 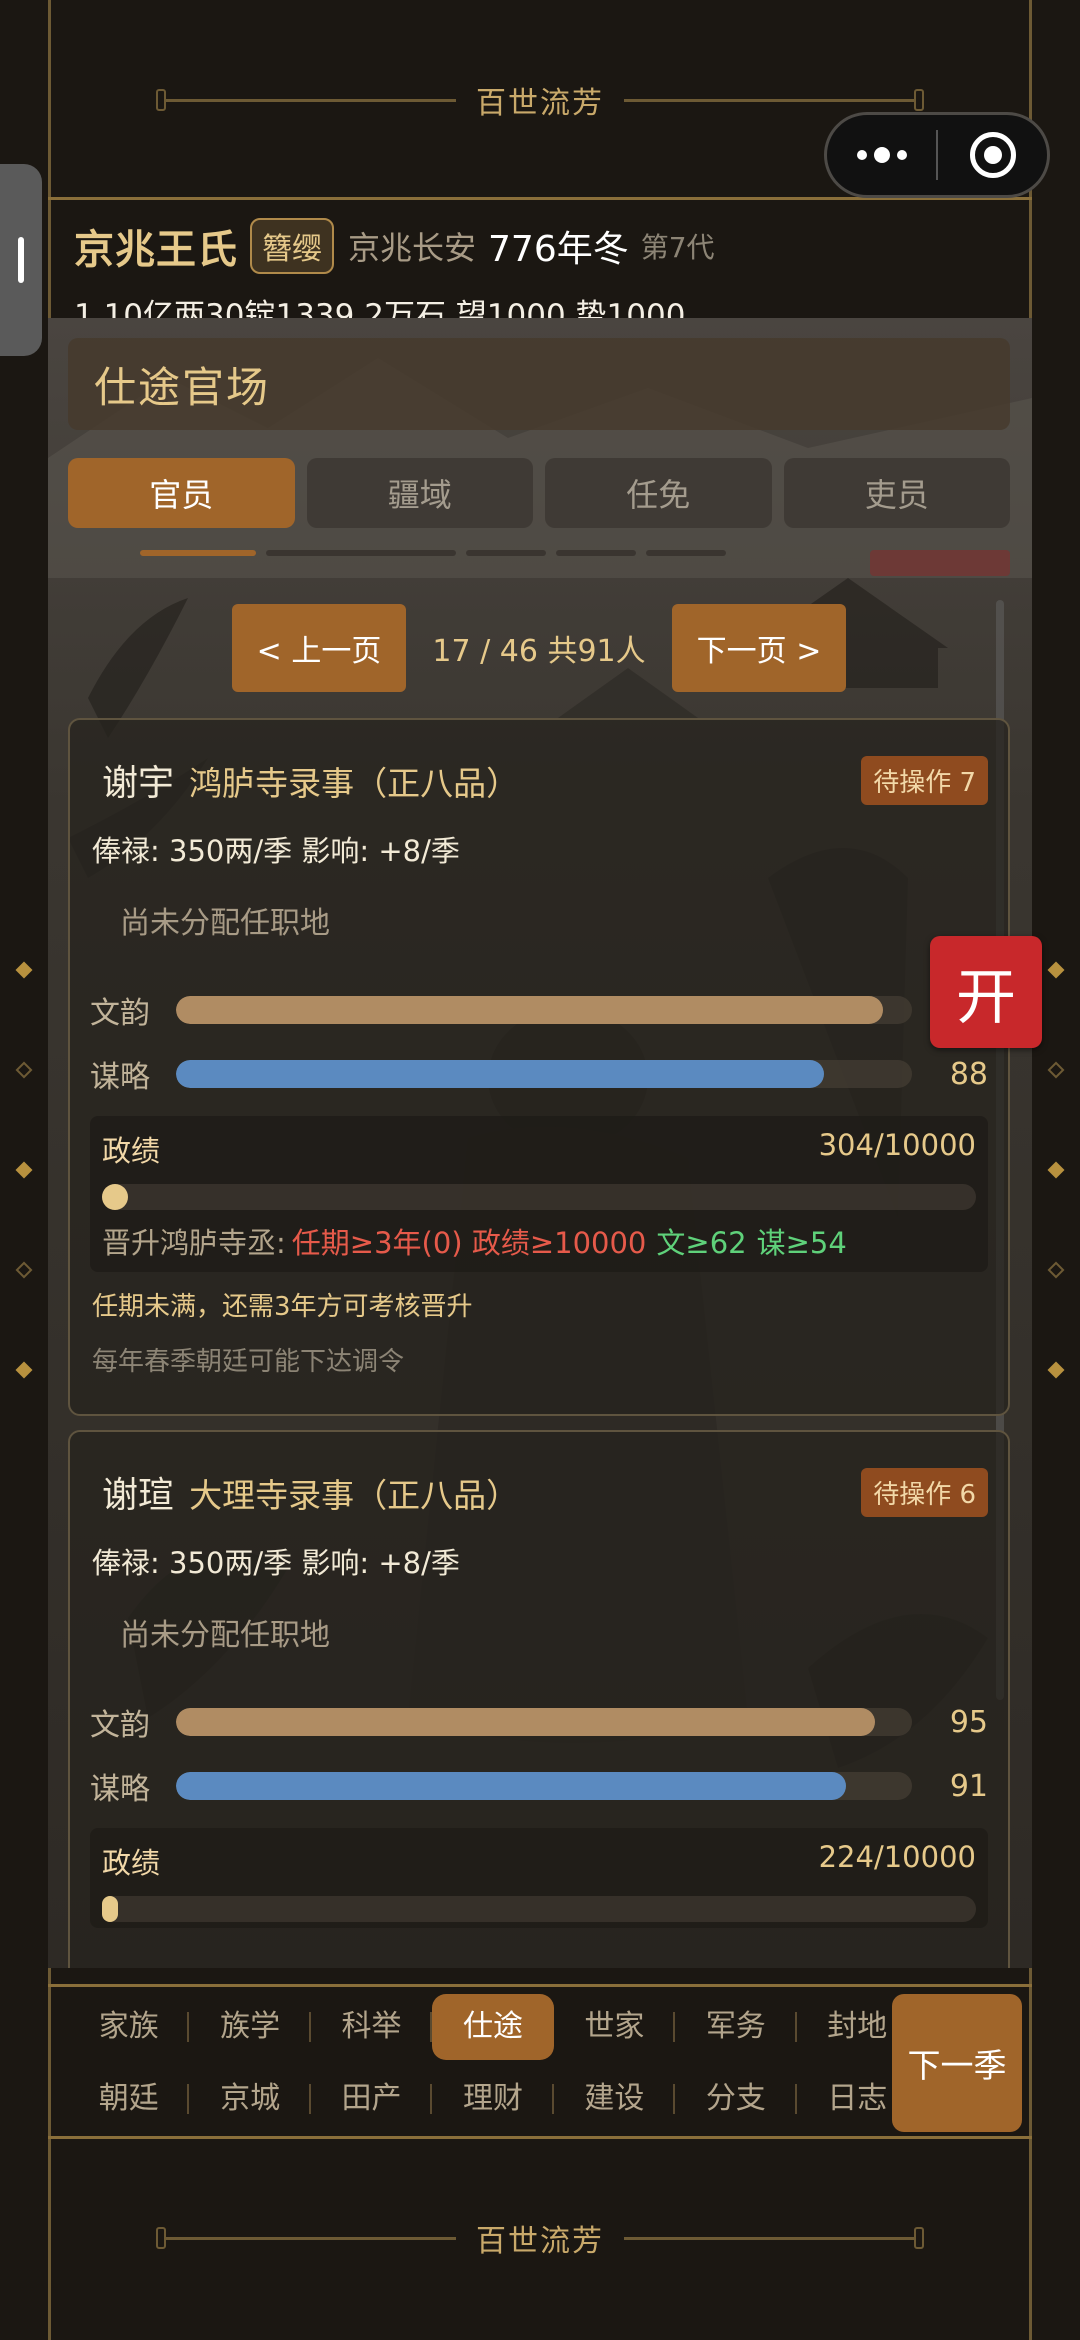 What do you see at coordinates (897, 1857) in the screenshot?
I see `merit-value: 224/10000` at bounding box center [897, 1857].